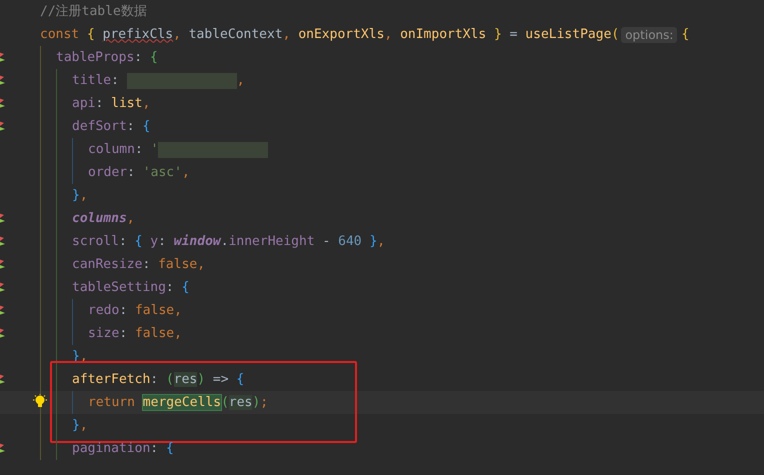  What do you see at coordinates (107, 57) in the screenshot?
I see `code-text: tableProps: {` at bounding box center [107, 57].